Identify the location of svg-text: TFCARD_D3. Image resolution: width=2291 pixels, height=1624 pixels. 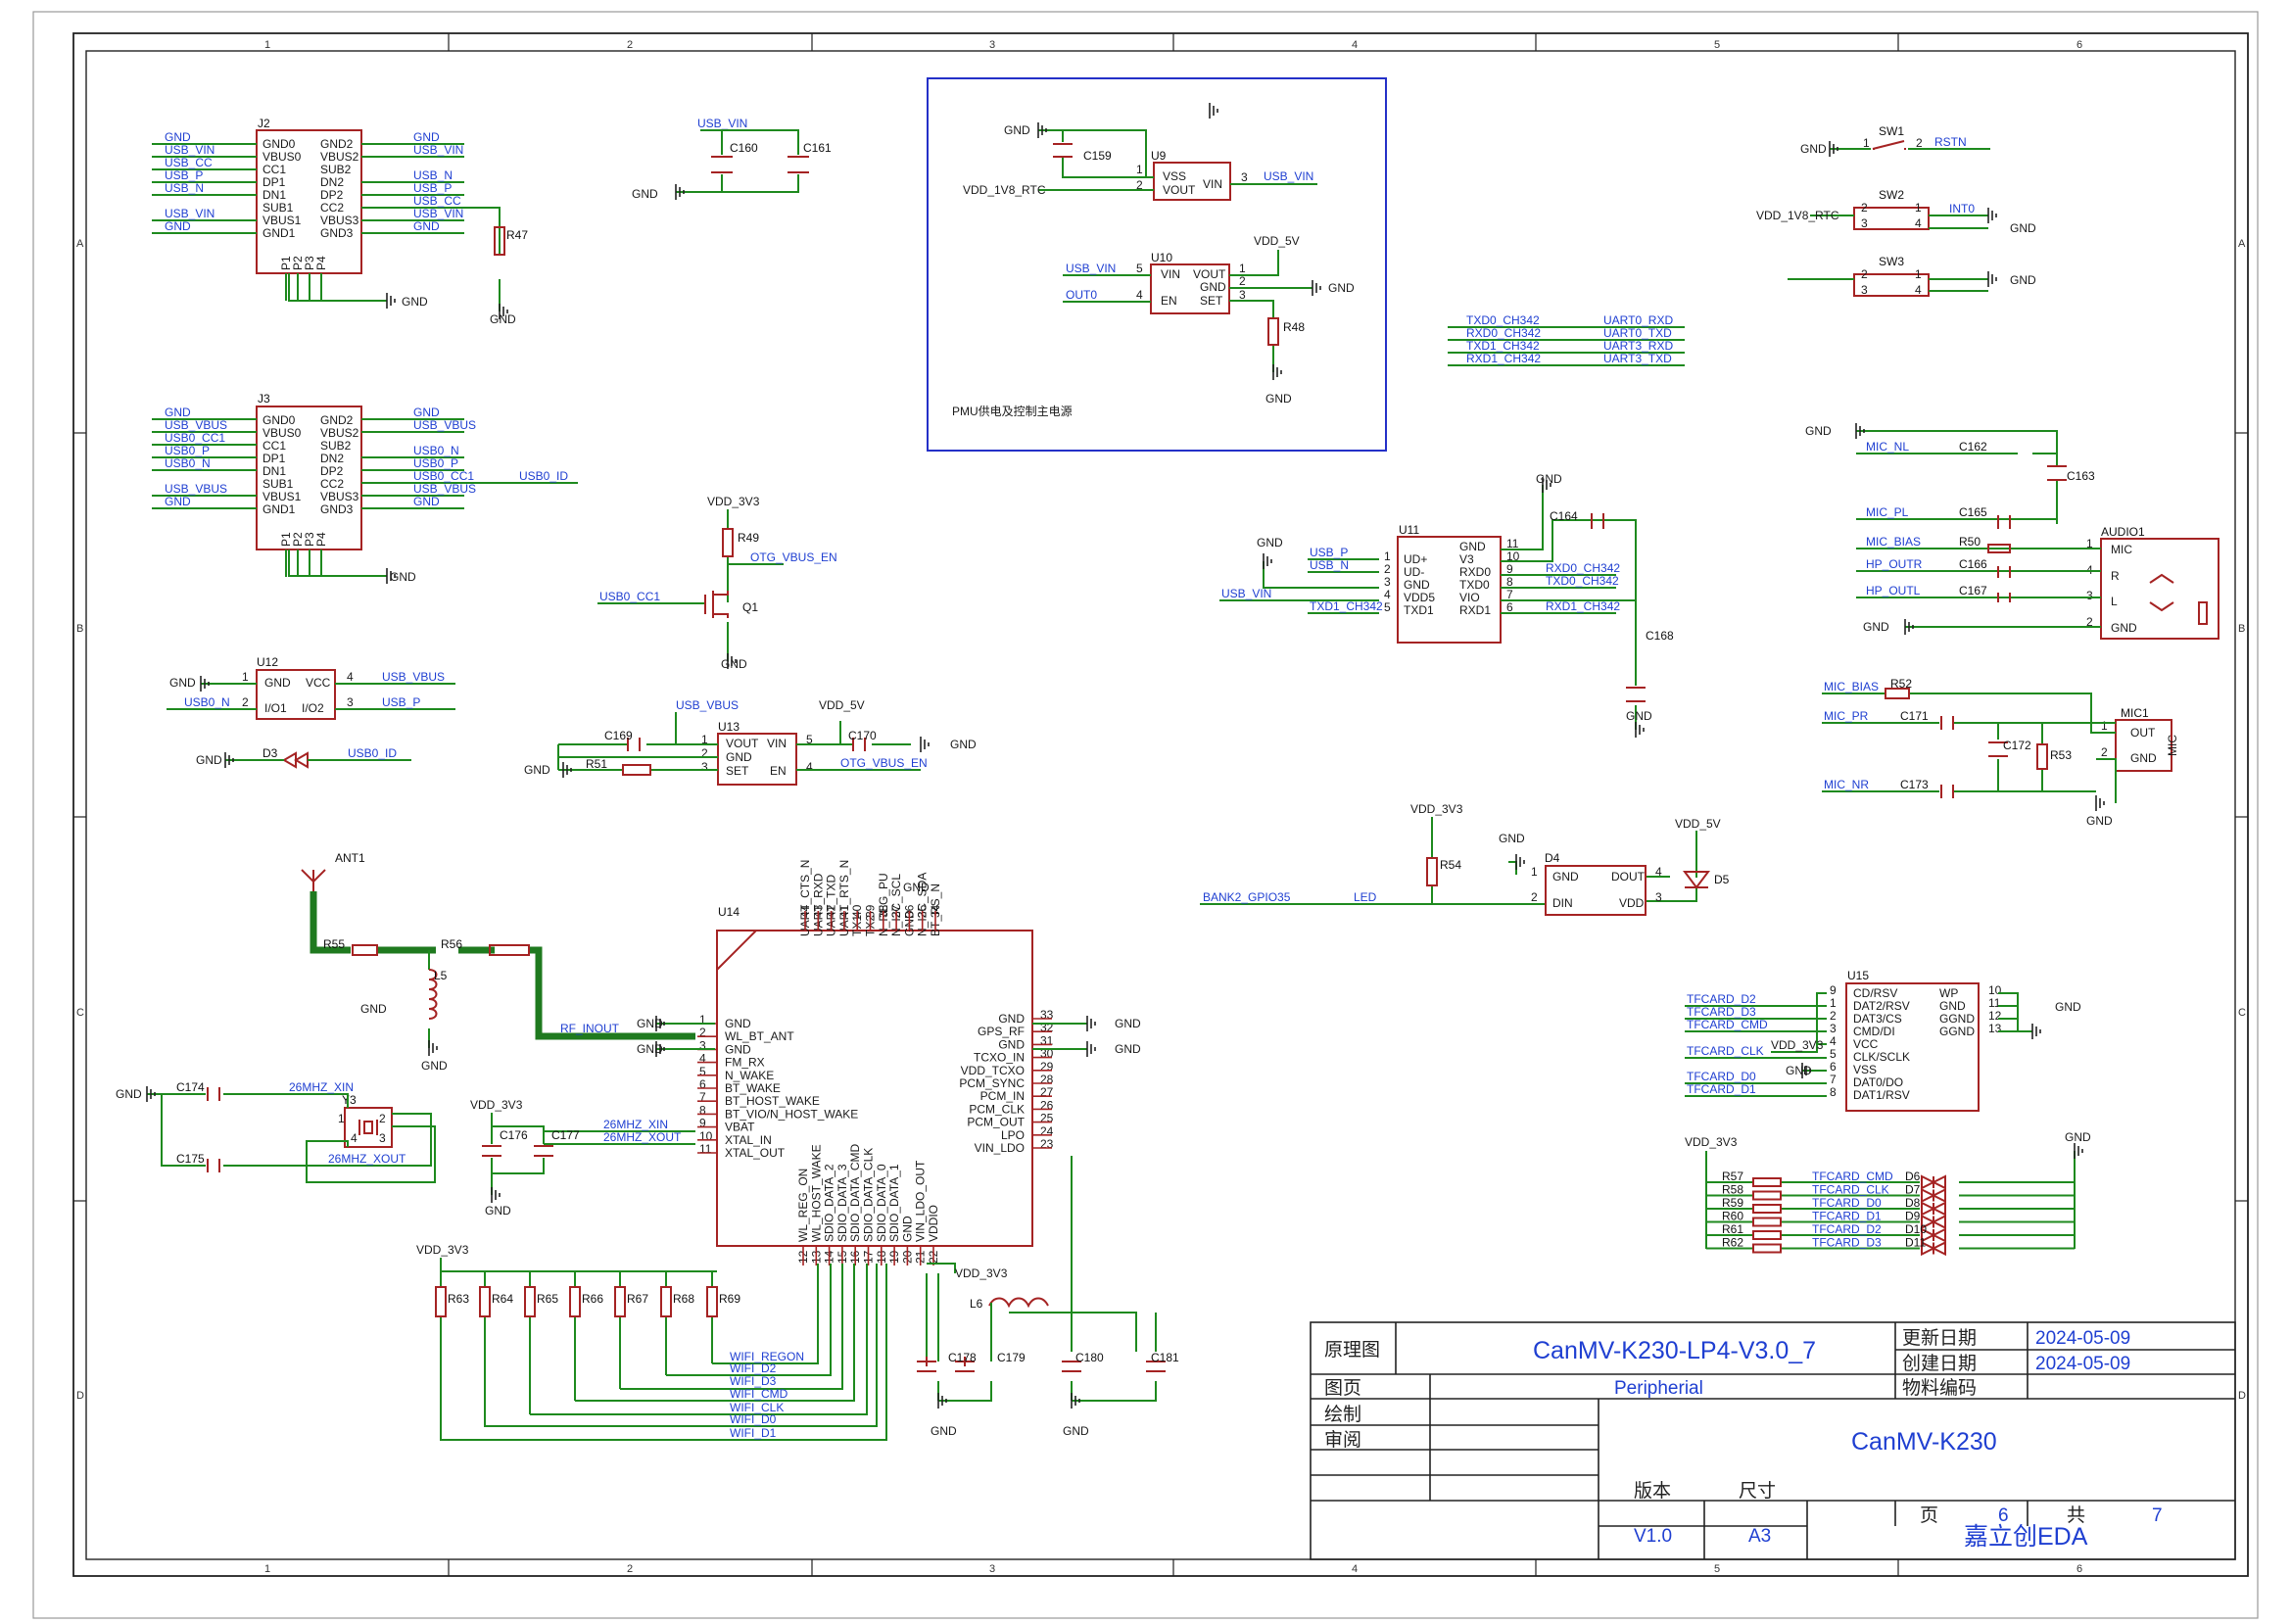
(1721, 1012).